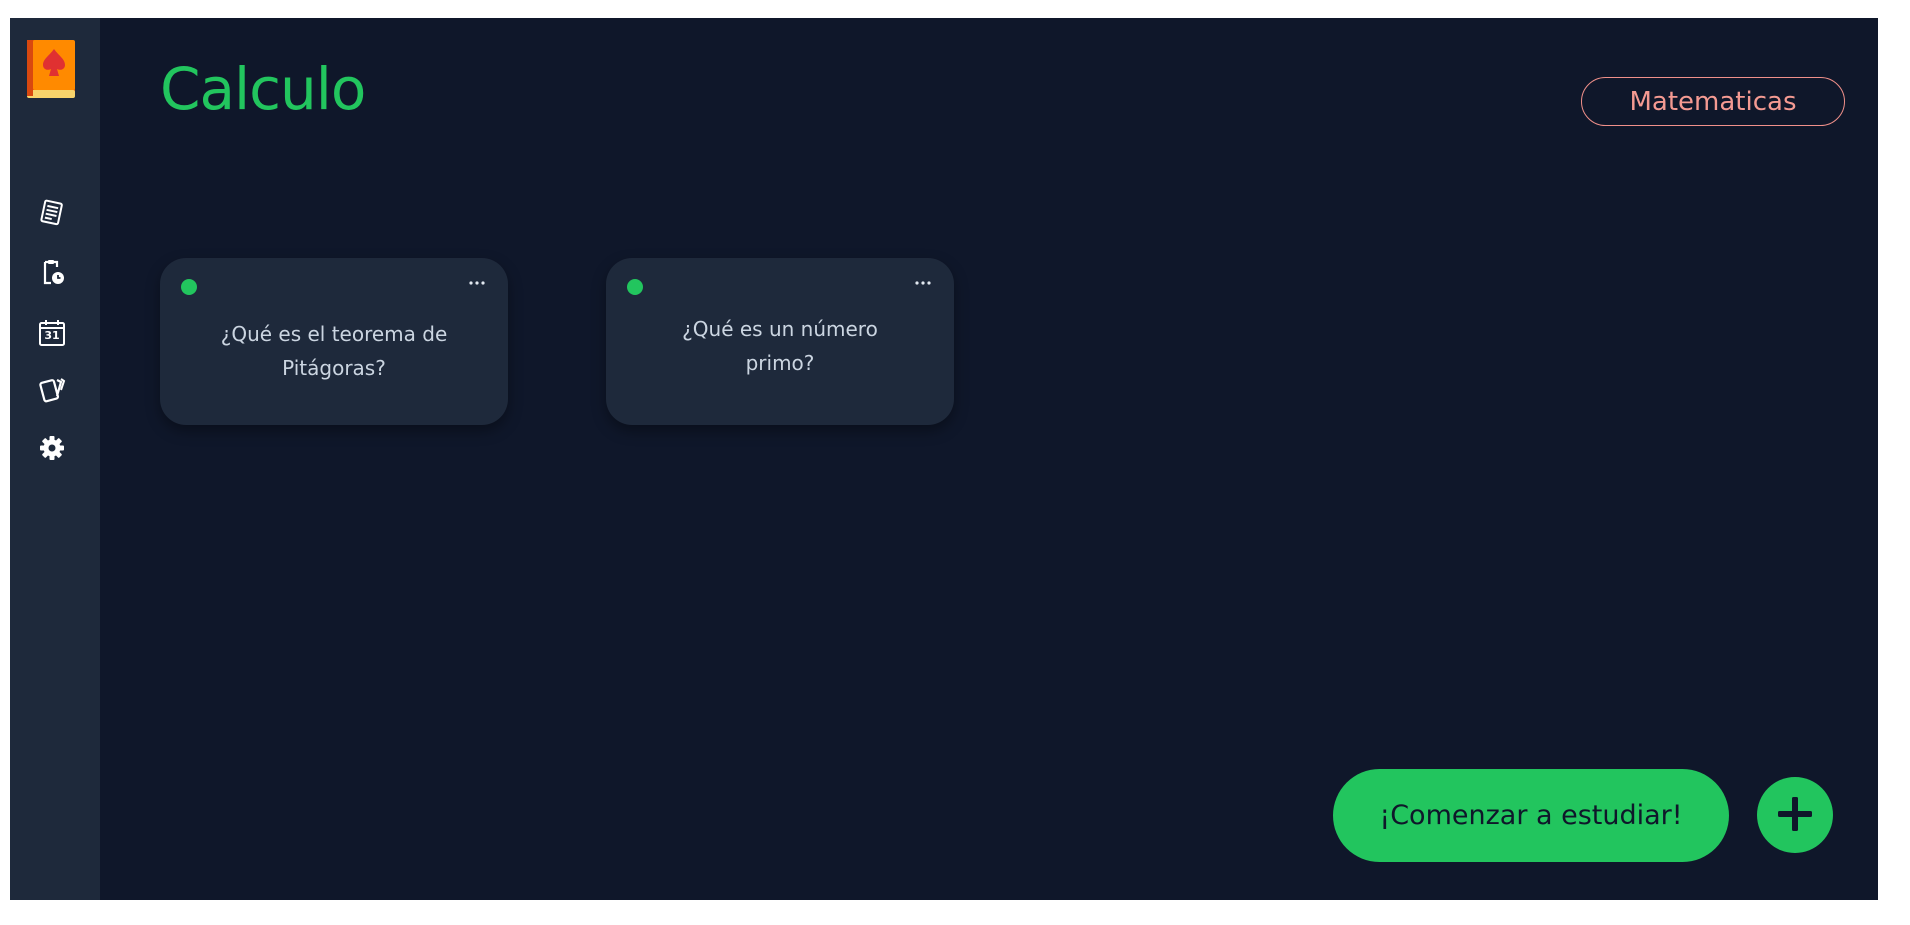 The image size is (1910, 925). I want to click on sidebar: 31, so click(55, 459).